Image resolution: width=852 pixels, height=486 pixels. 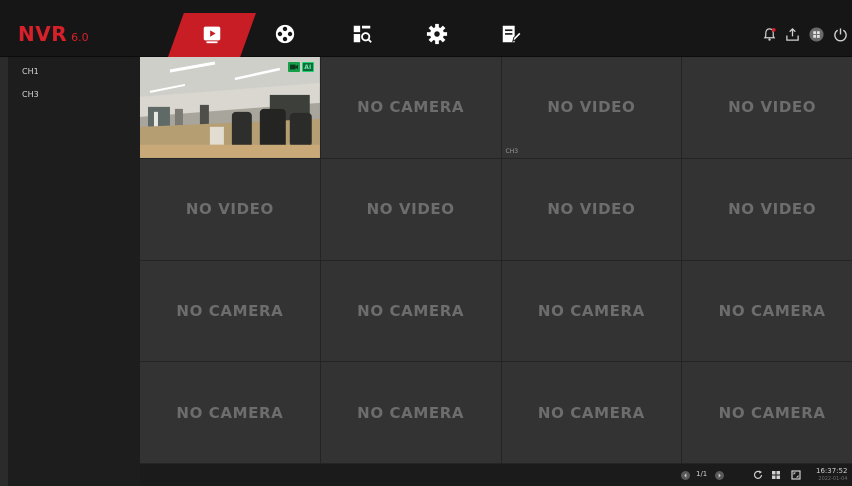 I want to click on export-icon, so click(x=792, y=34).